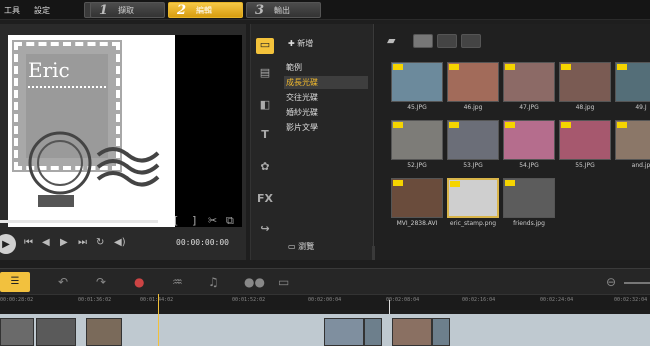  Describe the element at coordinates (46, 242) in the screenshot. I see `prev-frame-icon: ◀` at that location.